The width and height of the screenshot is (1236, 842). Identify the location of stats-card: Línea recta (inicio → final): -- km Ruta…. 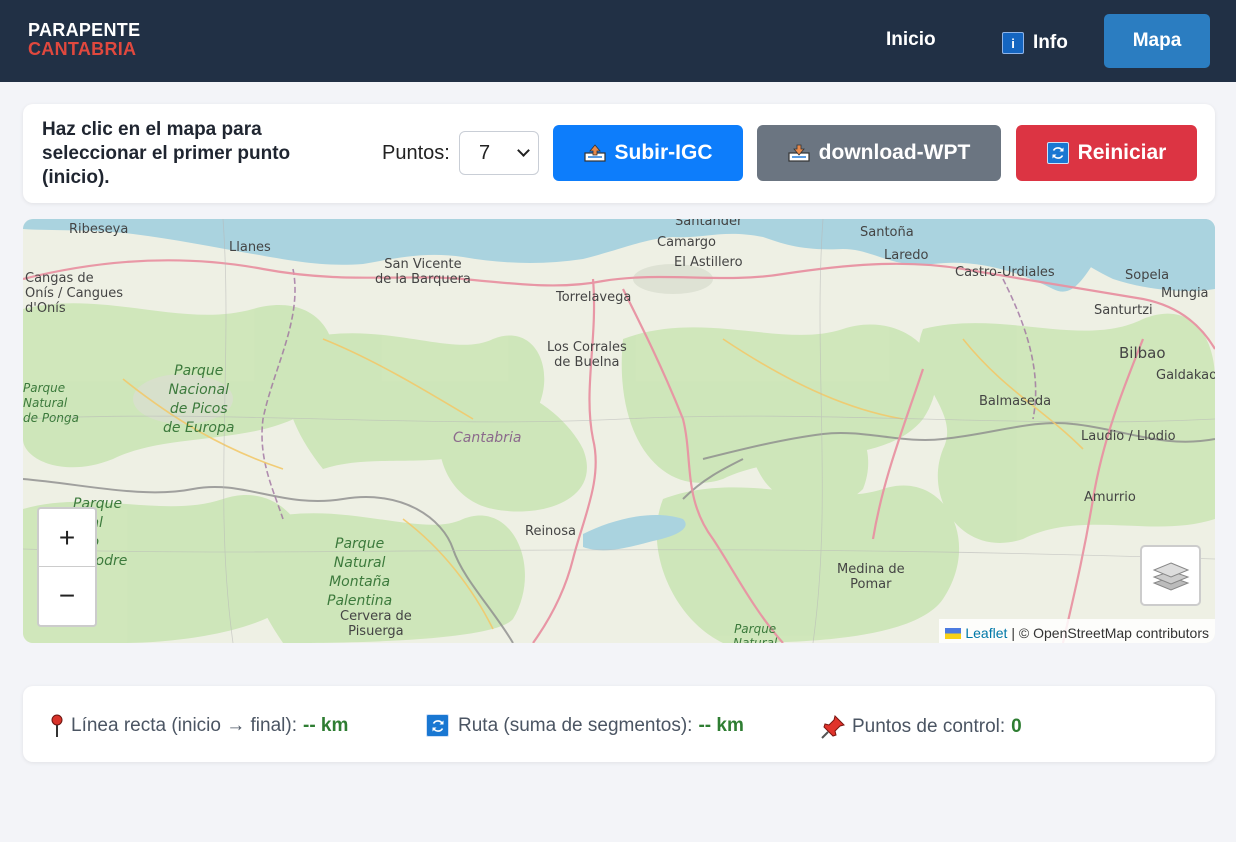
(619, 724).